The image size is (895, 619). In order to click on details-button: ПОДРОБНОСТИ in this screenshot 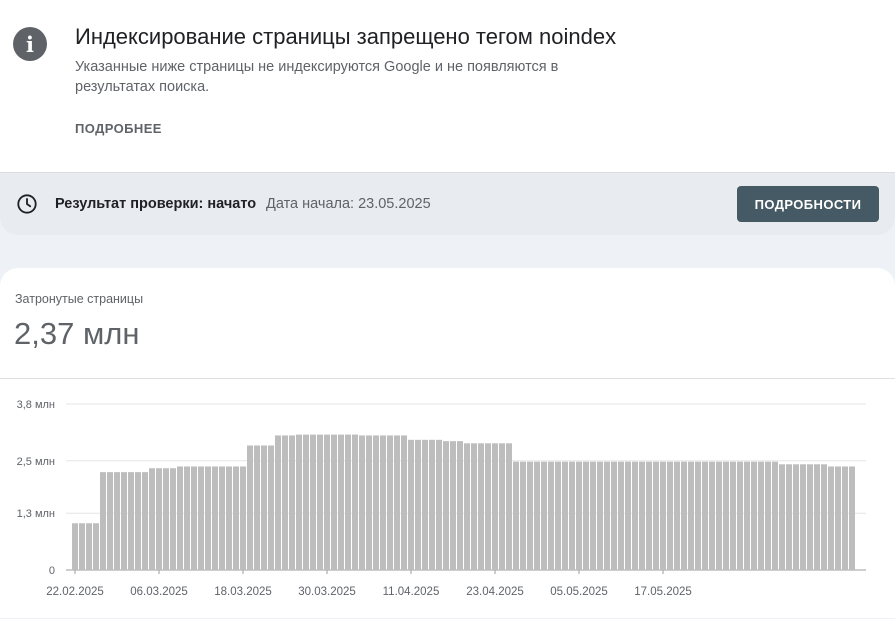, I will do `click(808, 204)`.